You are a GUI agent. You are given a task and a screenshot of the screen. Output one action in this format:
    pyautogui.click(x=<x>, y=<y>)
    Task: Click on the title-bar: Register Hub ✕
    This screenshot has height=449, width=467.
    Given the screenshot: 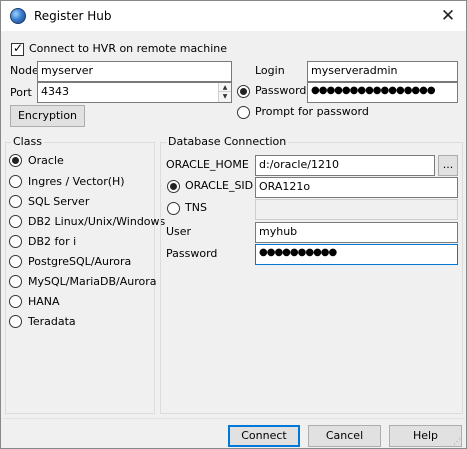 What is the action you would take?
    pyautogui.click(x=233, y=16)
    